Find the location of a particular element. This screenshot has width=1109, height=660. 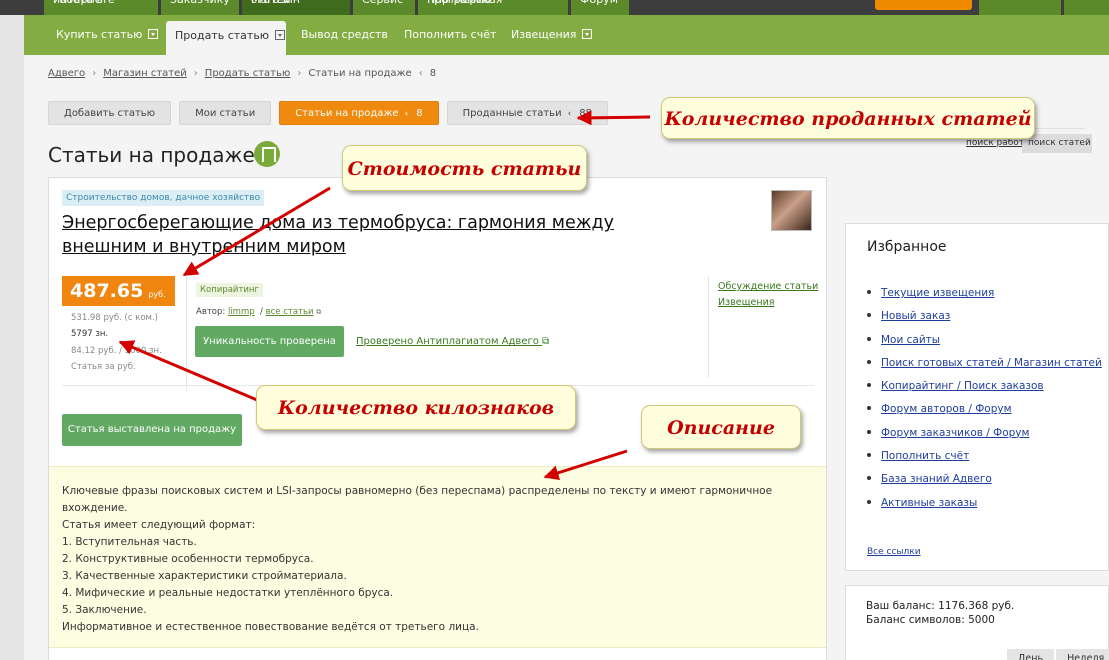

tab-on-sale: Статьи на продаже ‹ 8 is located at coordinates (359, 113).